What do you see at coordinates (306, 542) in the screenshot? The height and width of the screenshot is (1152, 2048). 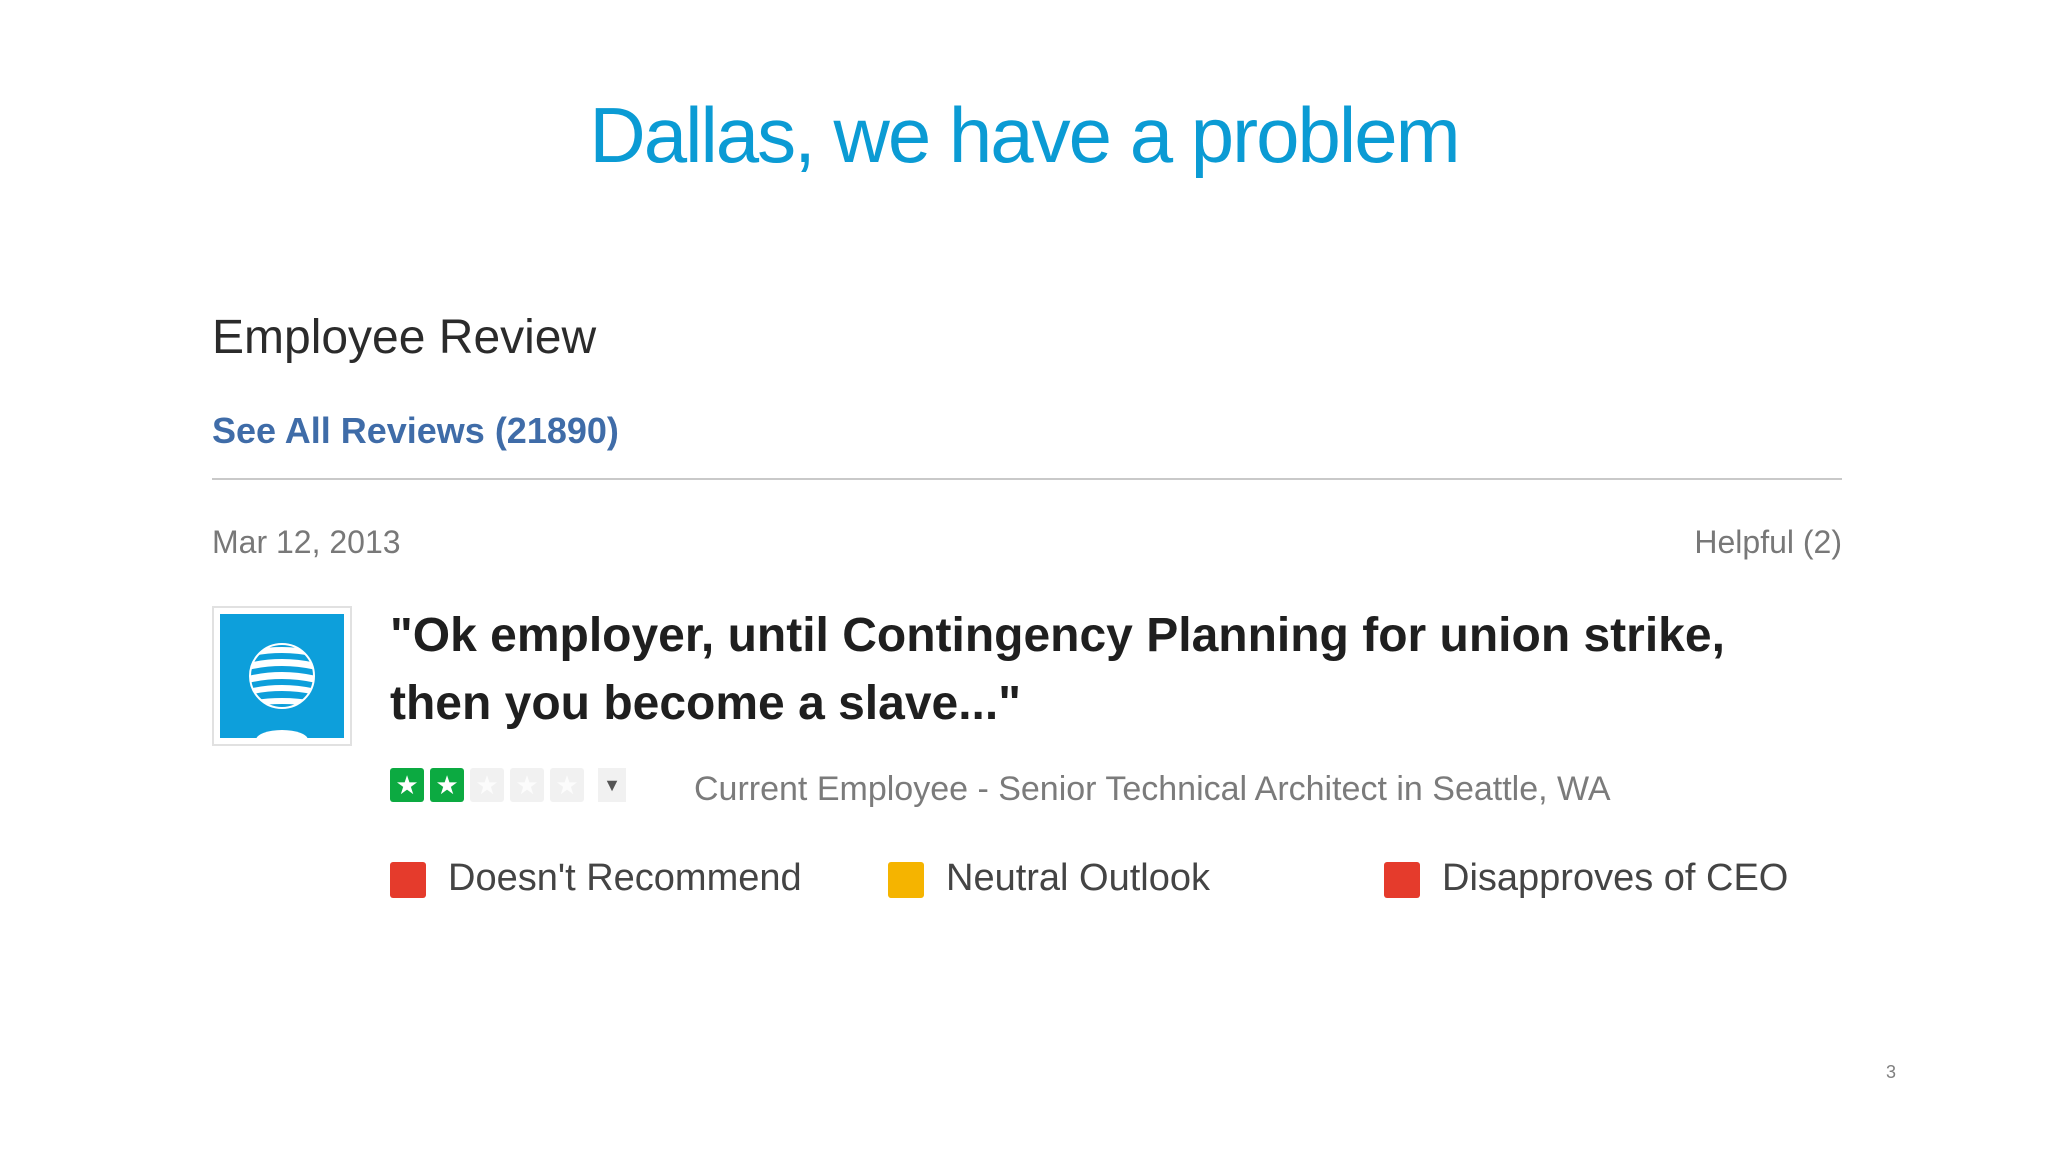 I see `review-date: Mar 12, 2013` at bounding box center [306, 542].